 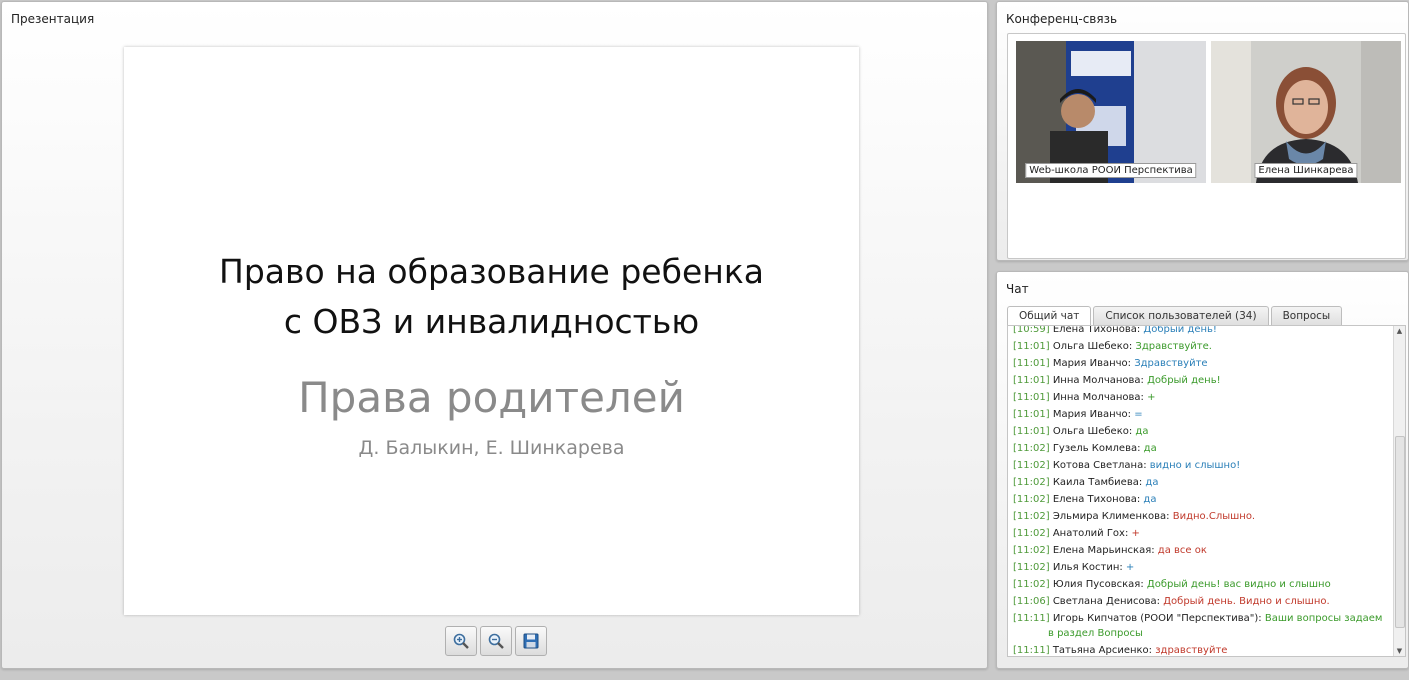 I want to click on slide-authors: Д. Балыкин, Е. Шинкарева, so click(x=491, y=448).